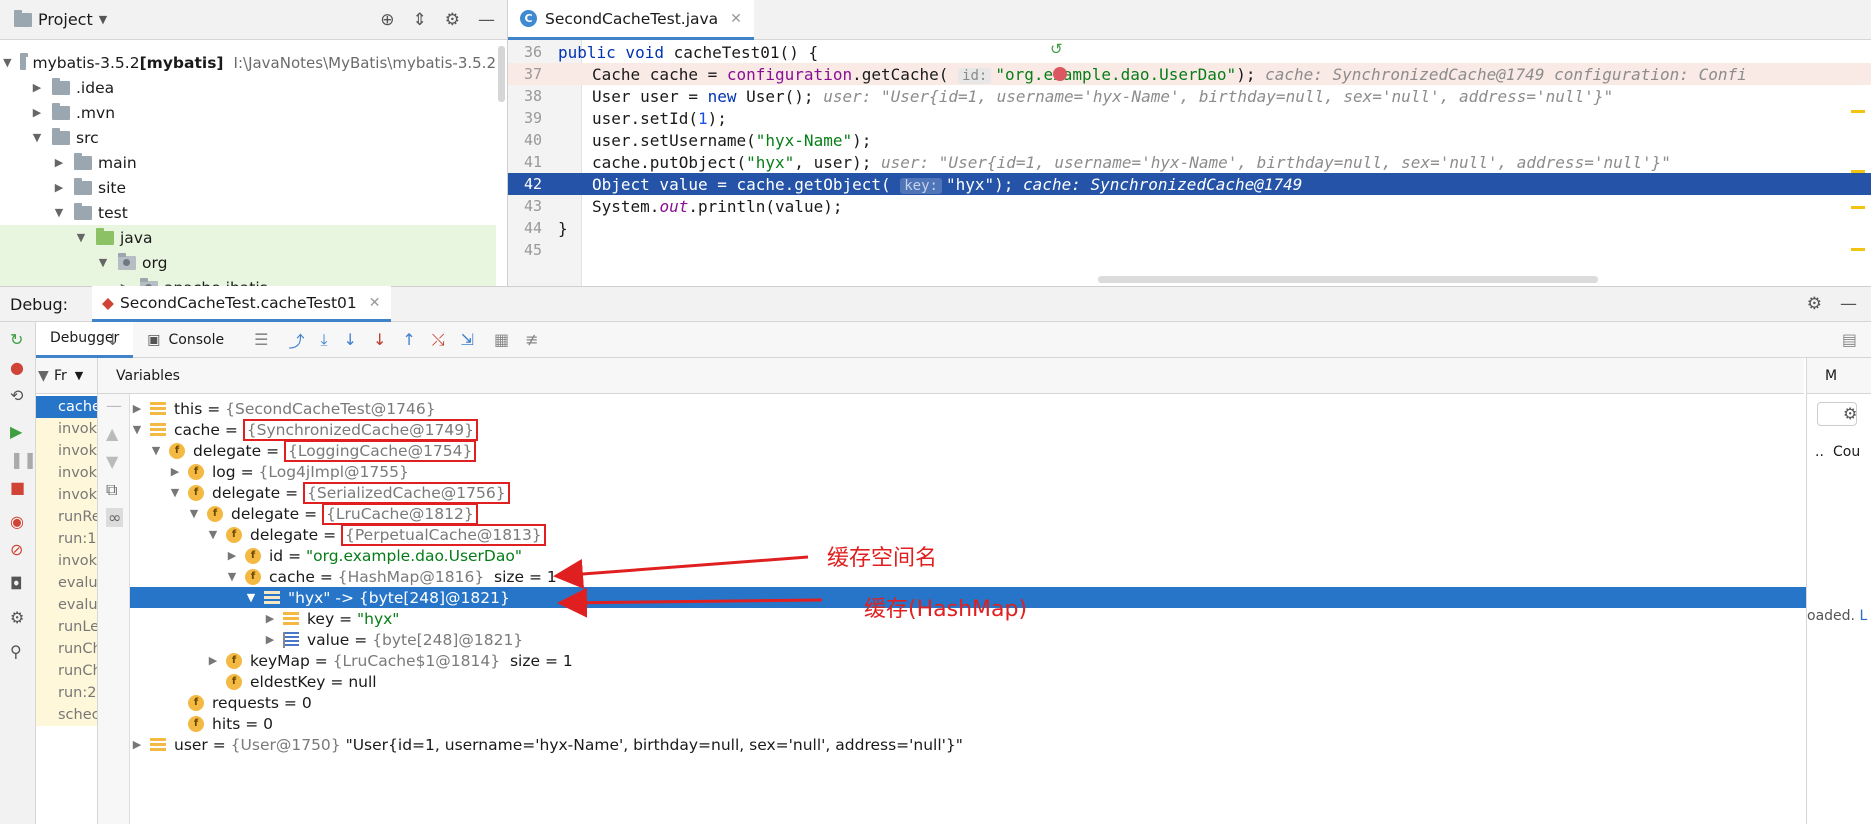  Describe the element at coordinates (681, 572) in the screenshot. I see `arrow-to-id` at that location.